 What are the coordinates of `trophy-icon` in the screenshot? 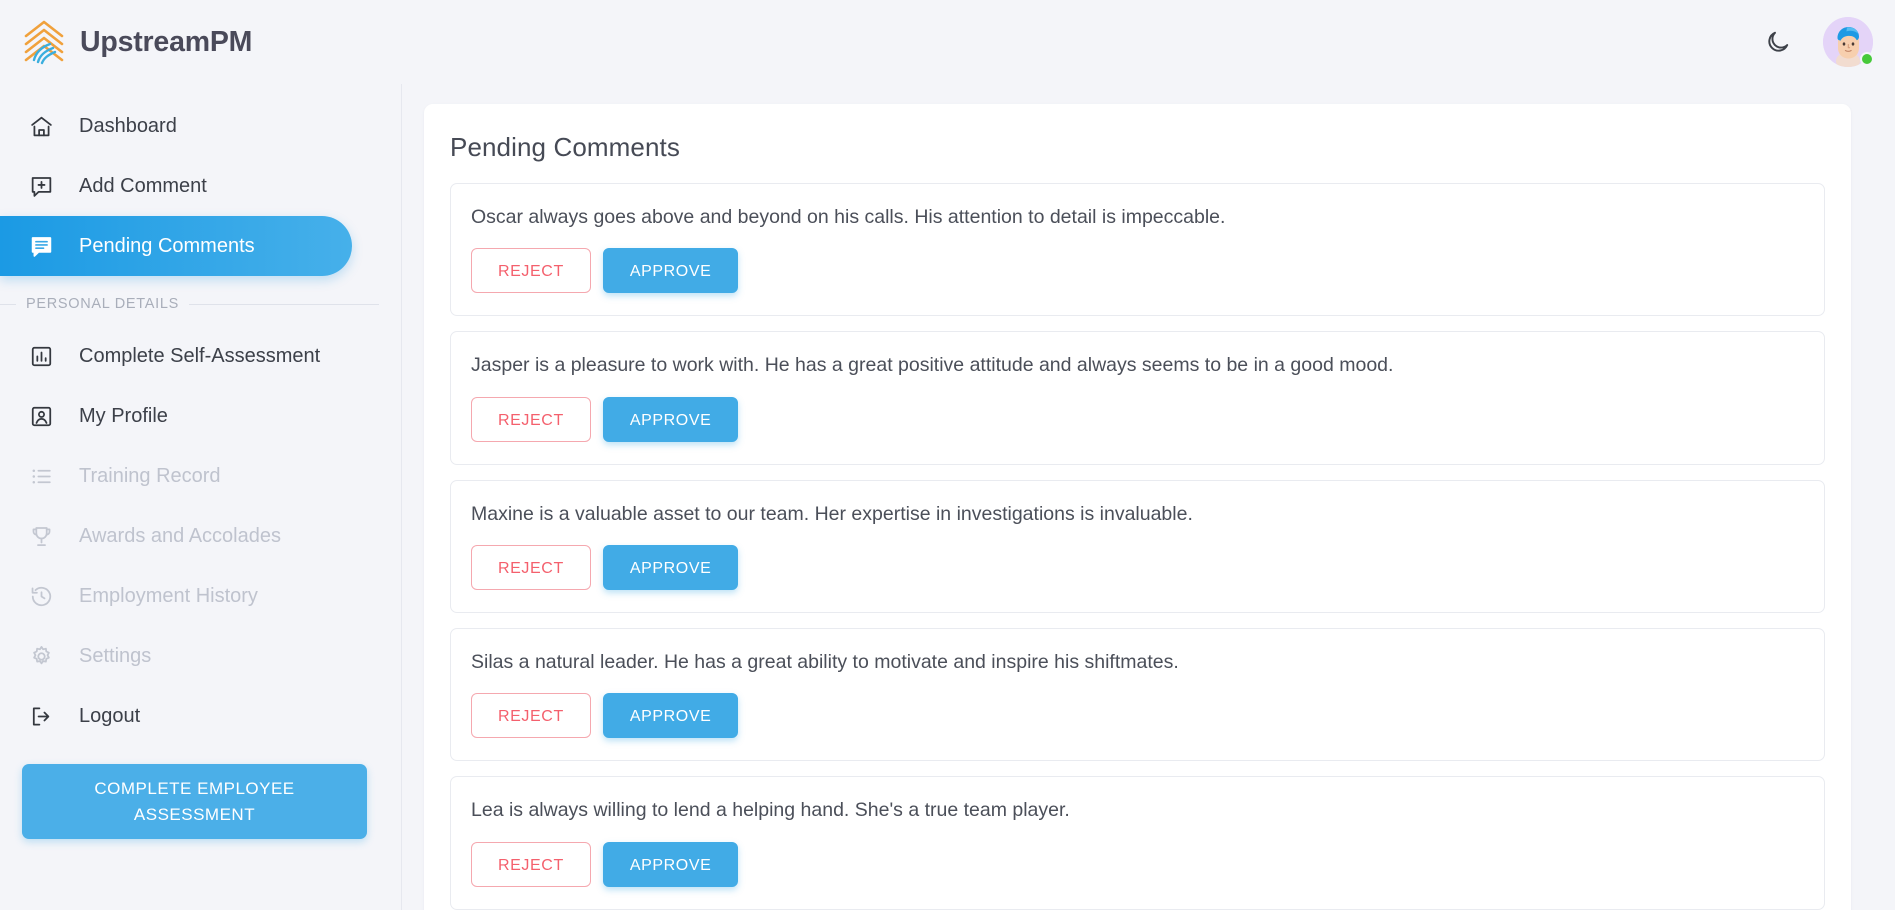 It's located at (41, 536).